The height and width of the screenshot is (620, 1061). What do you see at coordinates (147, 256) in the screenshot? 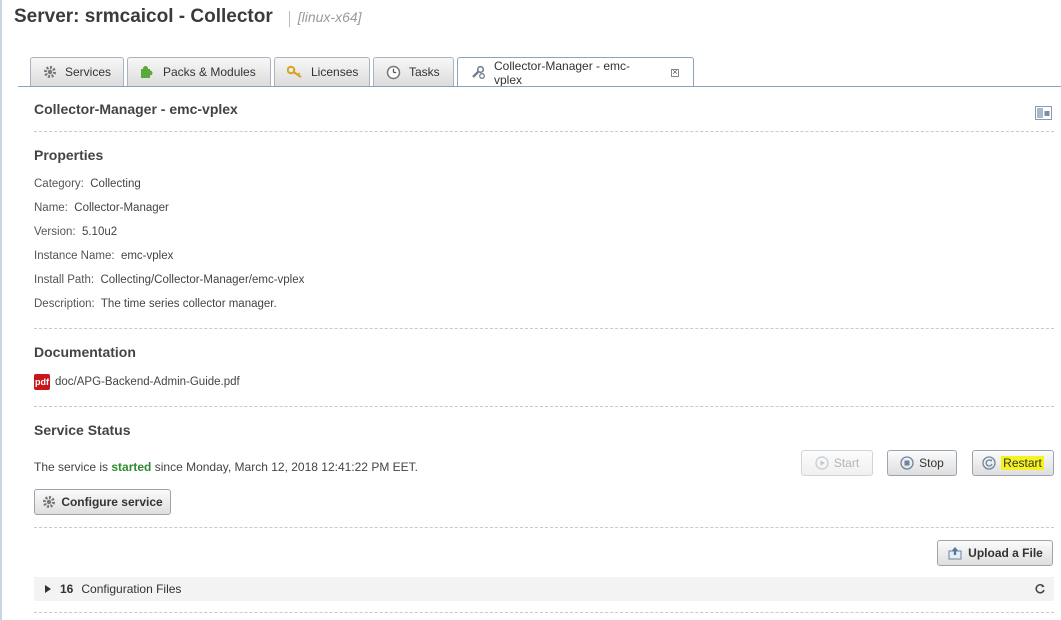
I see `property-value: emc-vplex` at bounding box center [147, 256].